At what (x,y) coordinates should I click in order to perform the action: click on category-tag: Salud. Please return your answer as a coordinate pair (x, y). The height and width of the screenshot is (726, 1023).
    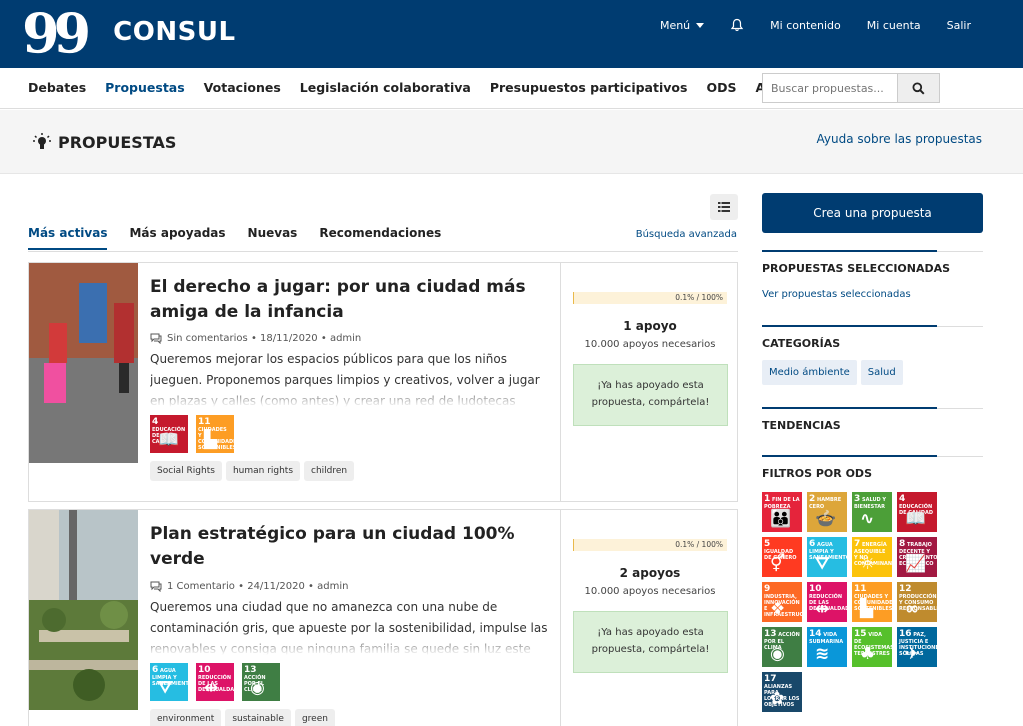
    Looking at the image, I should click on (881, 372).